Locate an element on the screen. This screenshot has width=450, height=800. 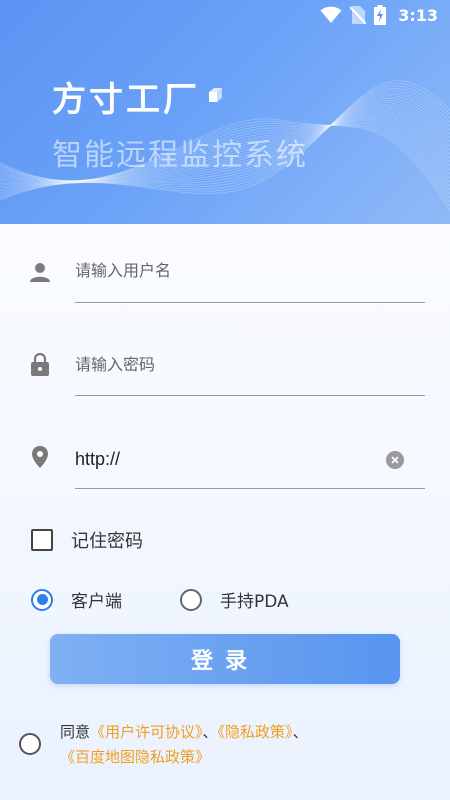
radio-option-pda: 手持PDA is located at coordinates (234, 599).